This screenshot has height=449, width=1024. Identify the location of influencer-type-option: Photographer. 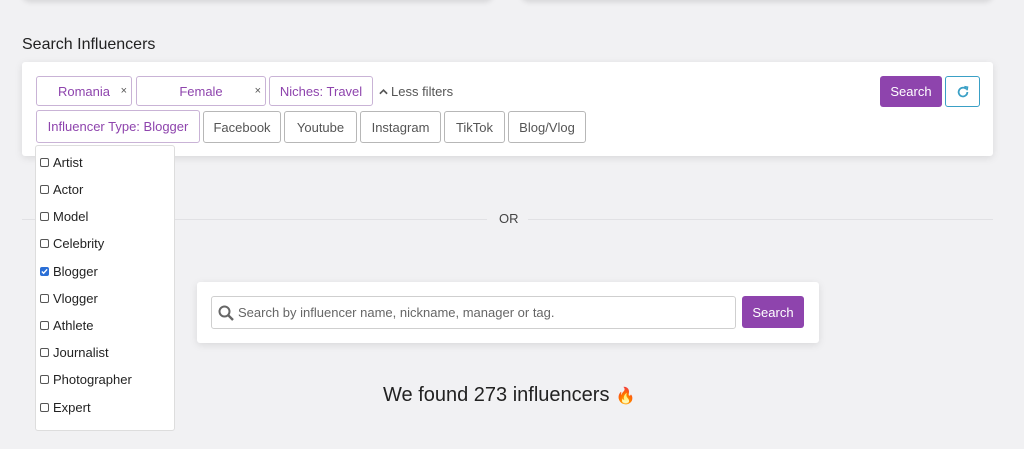
(86, 379).